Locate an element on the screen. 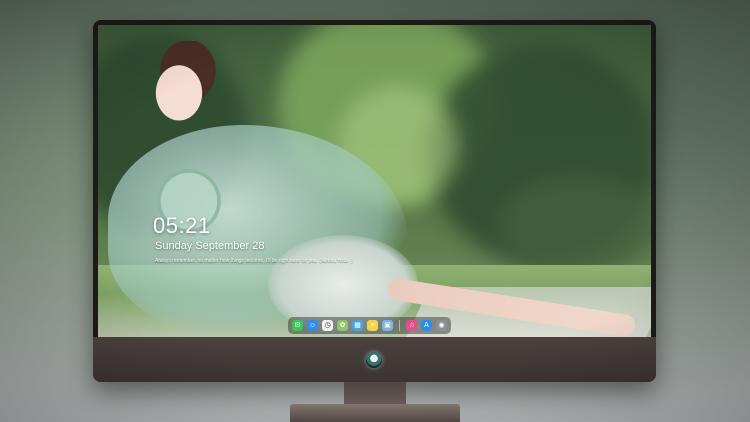 The width and height of the screenshot is (750, 422). messages-icon: ✉ is located at coordinates (297, 325).